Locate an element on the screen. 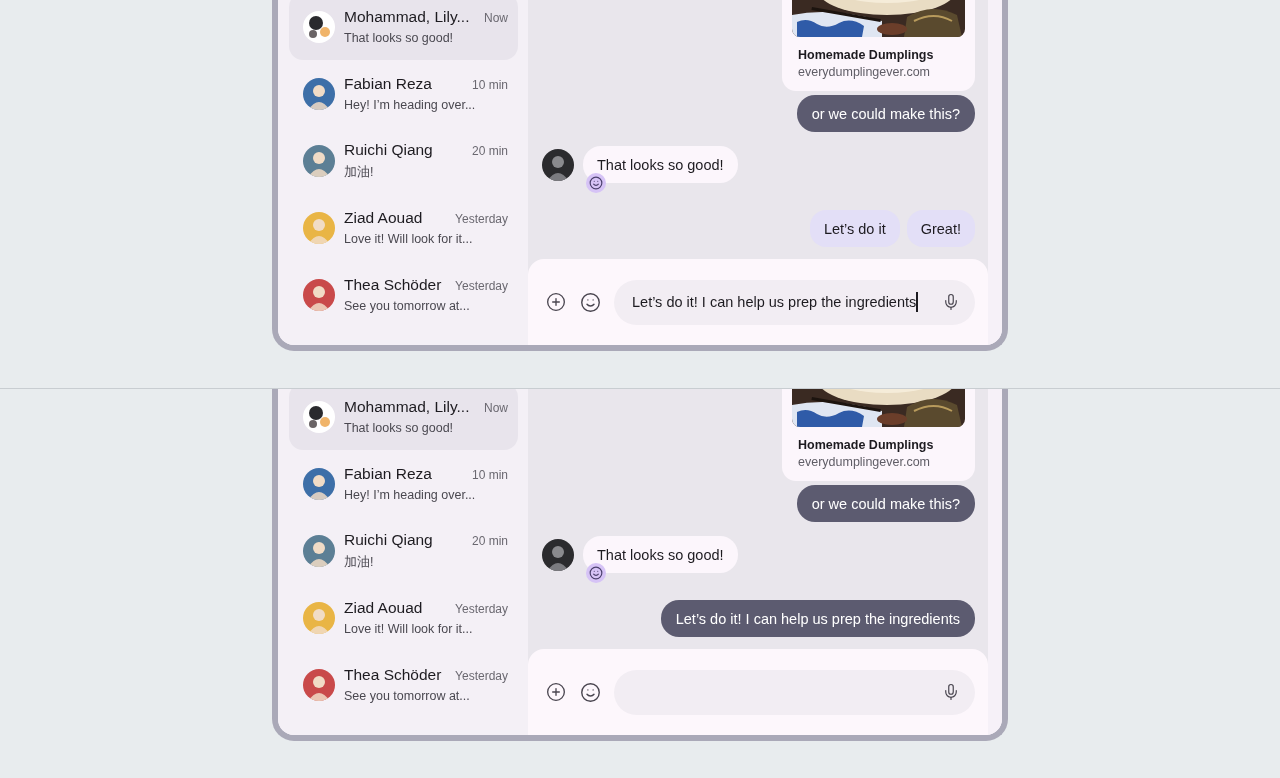  message-field is located at coordinates (794, 692).